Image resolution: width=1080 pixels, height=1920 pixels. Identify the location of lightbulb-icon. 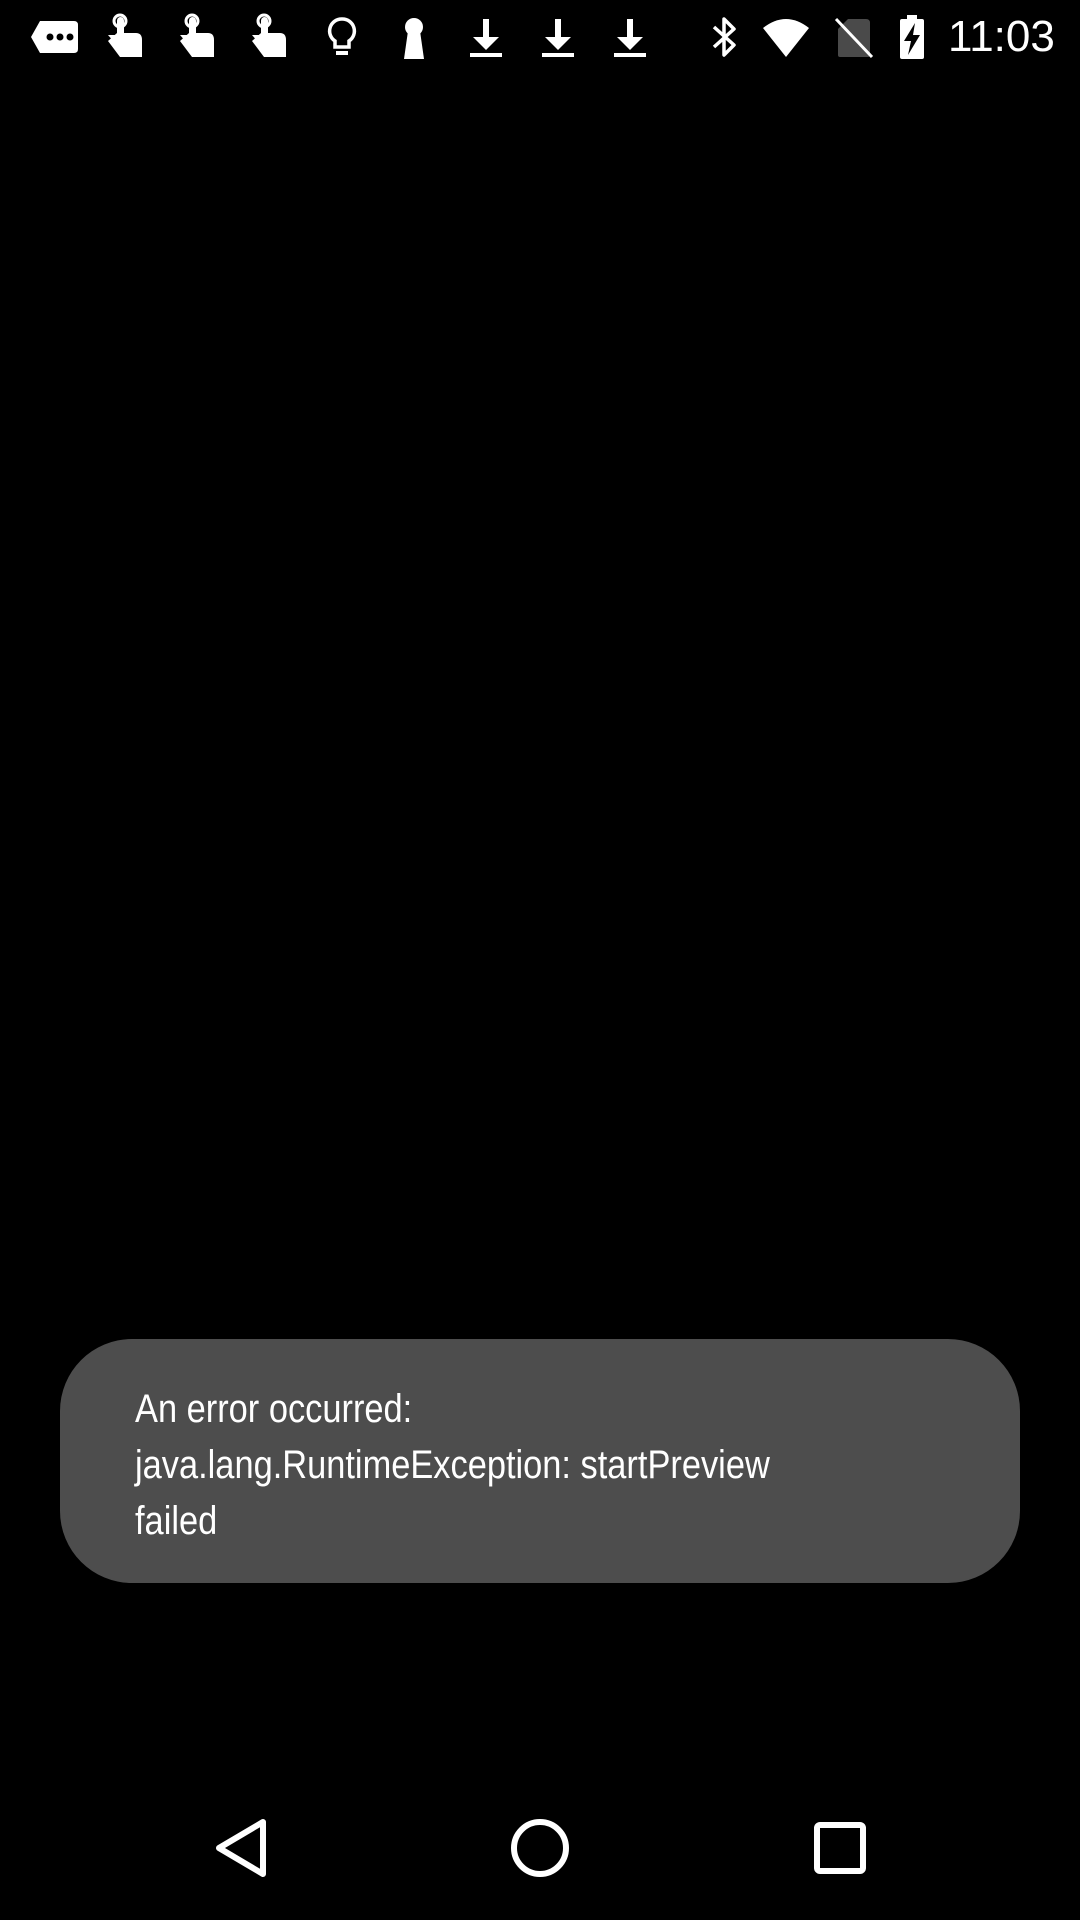
(342, 37).